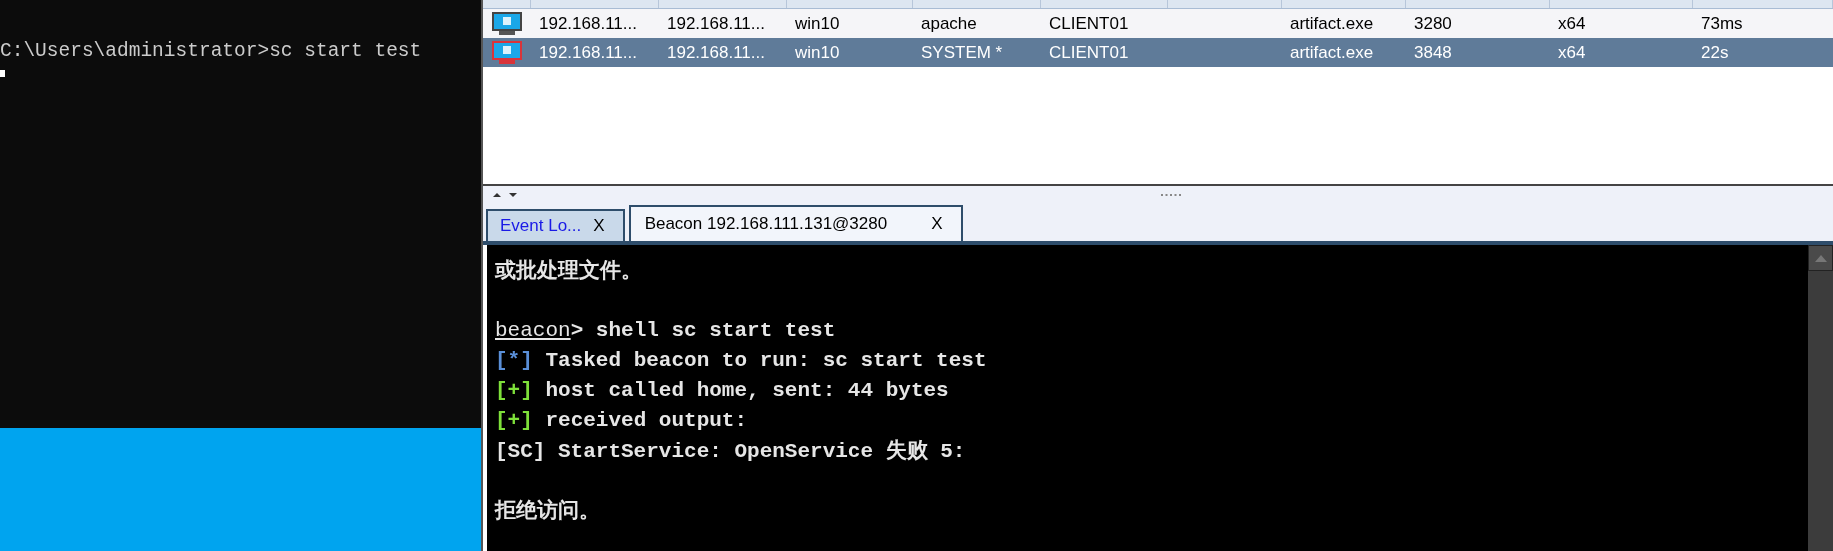 This screenshot has width=1833, height=551. I want to click on session-row: 192.168.11... 192.168.11... win10 apache CLIENT01 artifact.exe 3280 x64 73ms, so click(1158, 23).